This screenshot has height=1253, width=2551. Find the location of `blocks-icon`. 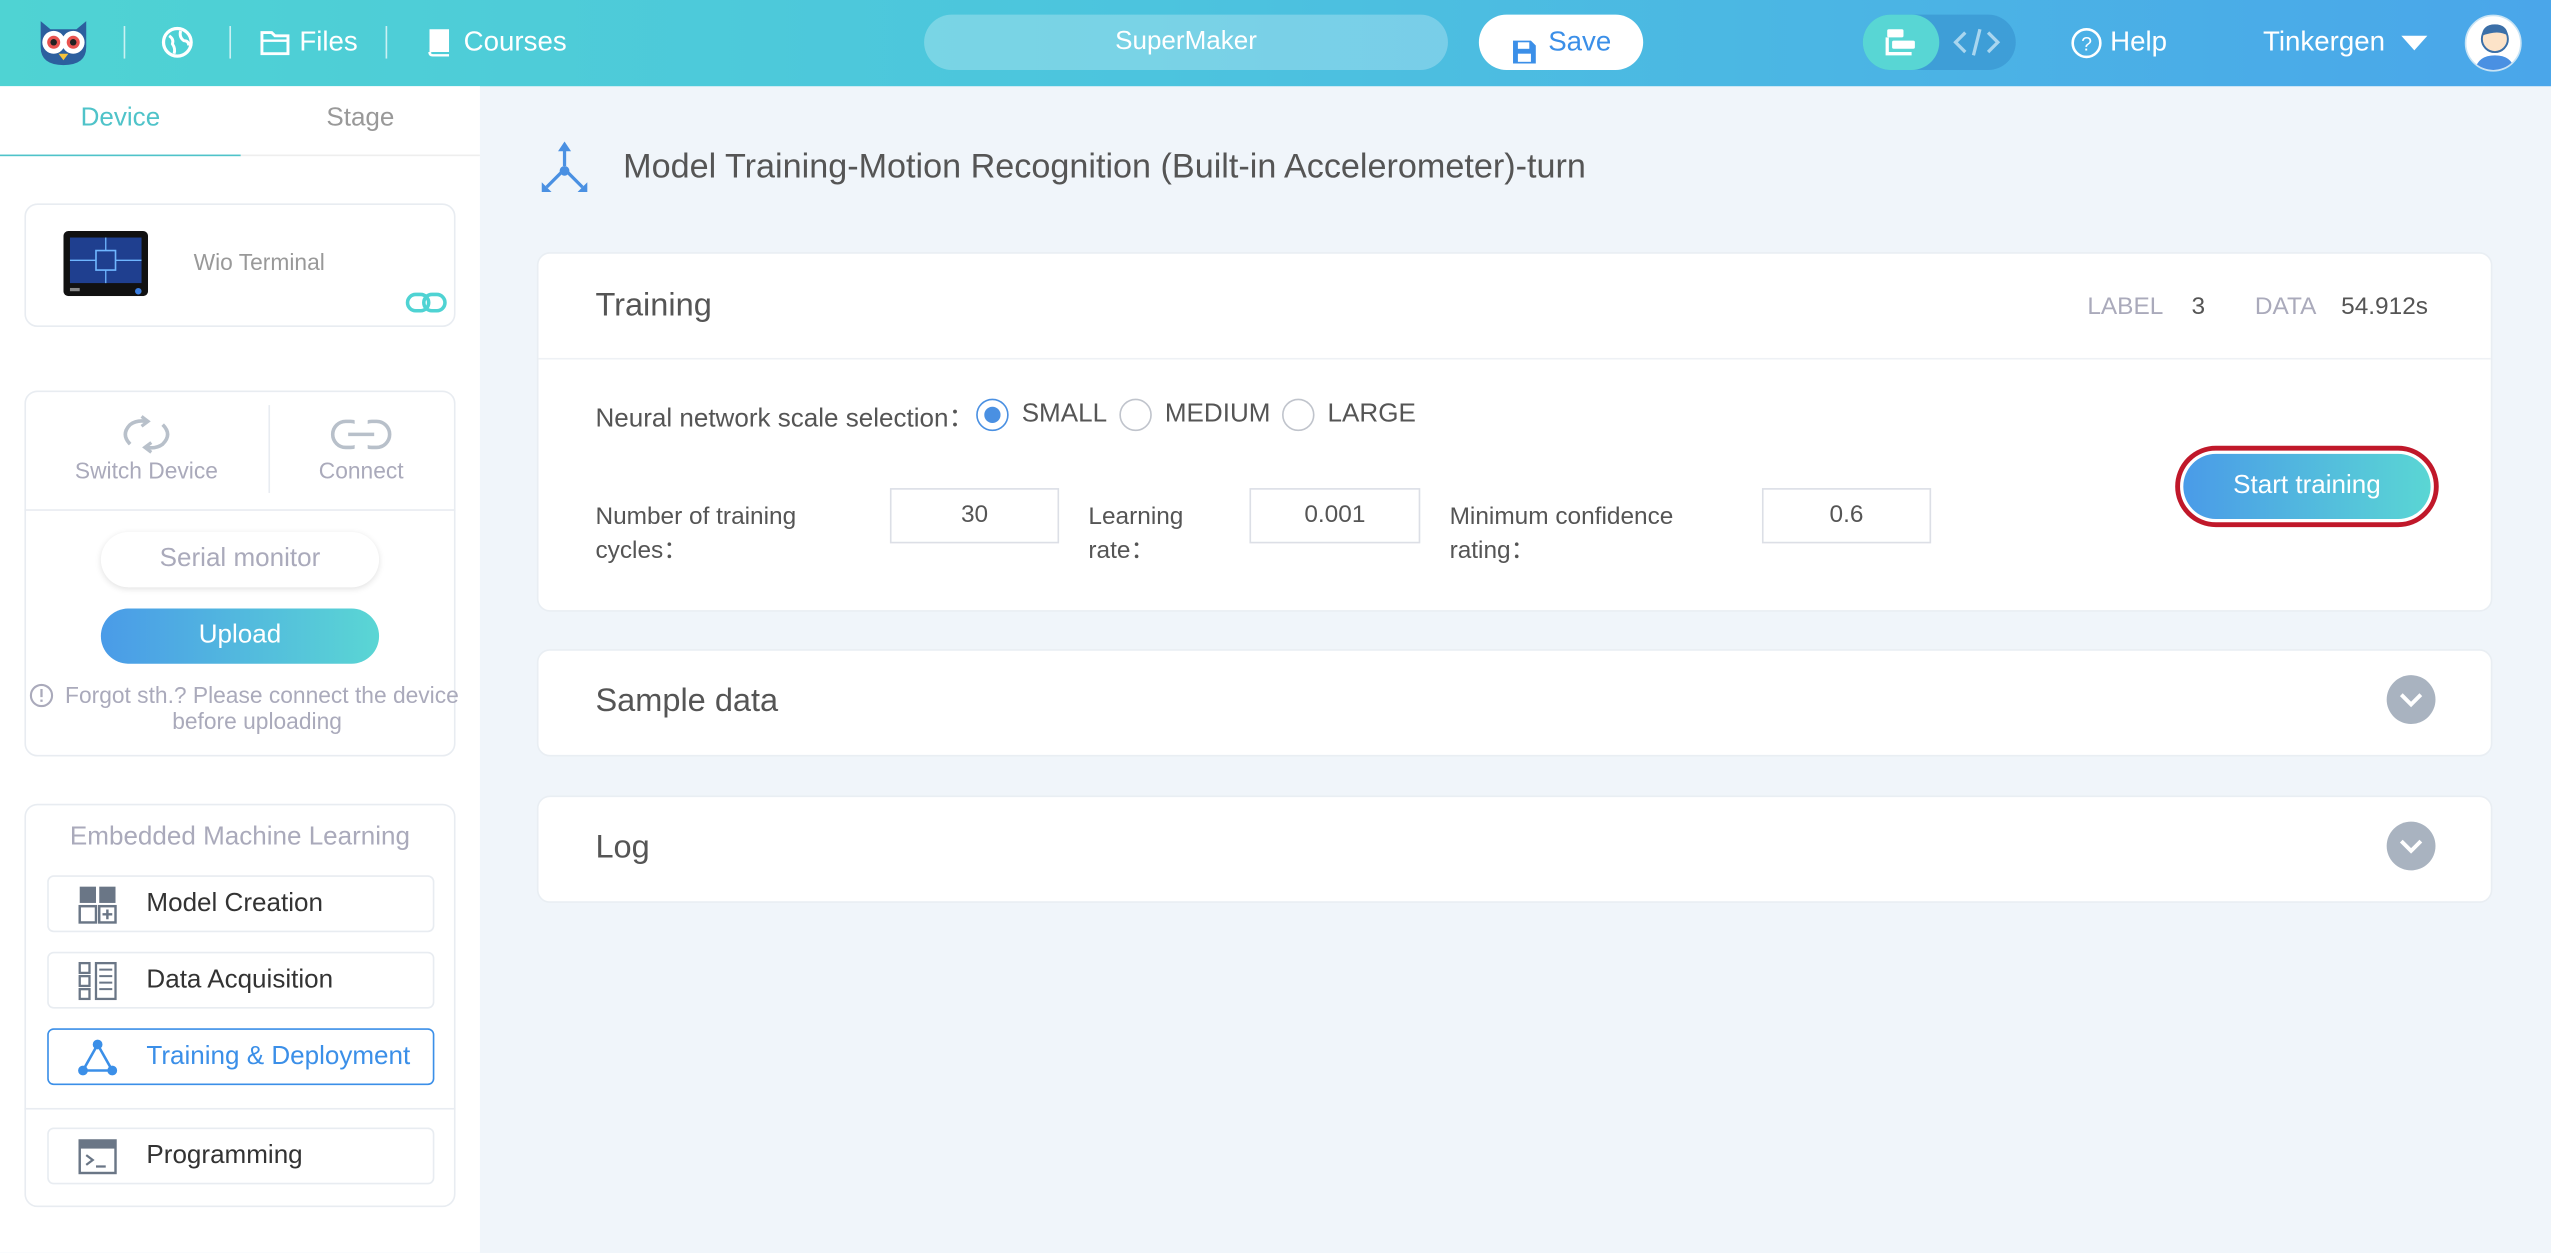

blocks-icon is located at coordinates (1901, 42).